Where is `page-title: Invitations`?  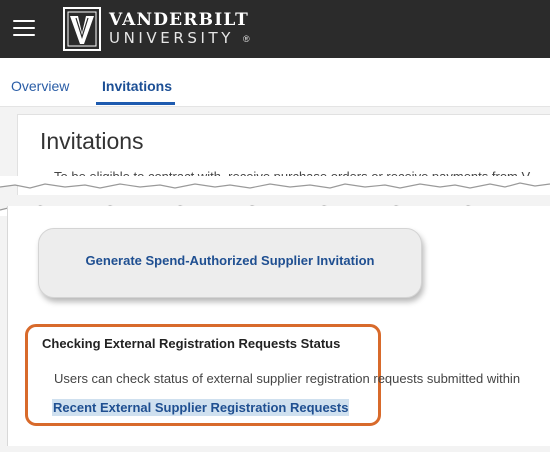 page-title: Invitations is located at coordinates (92, 141).